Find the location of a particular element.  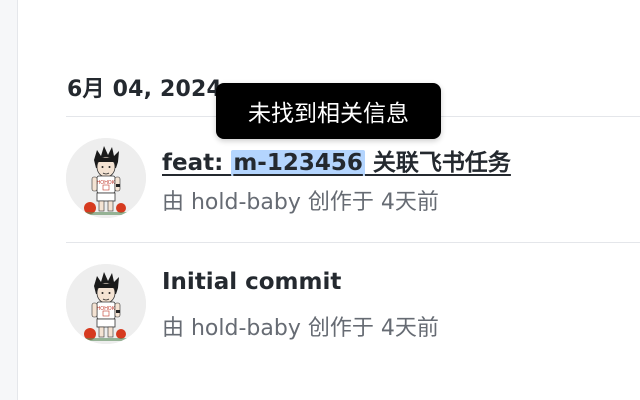

commit-title-prefix: feat: is located at coordinates (197, 163).